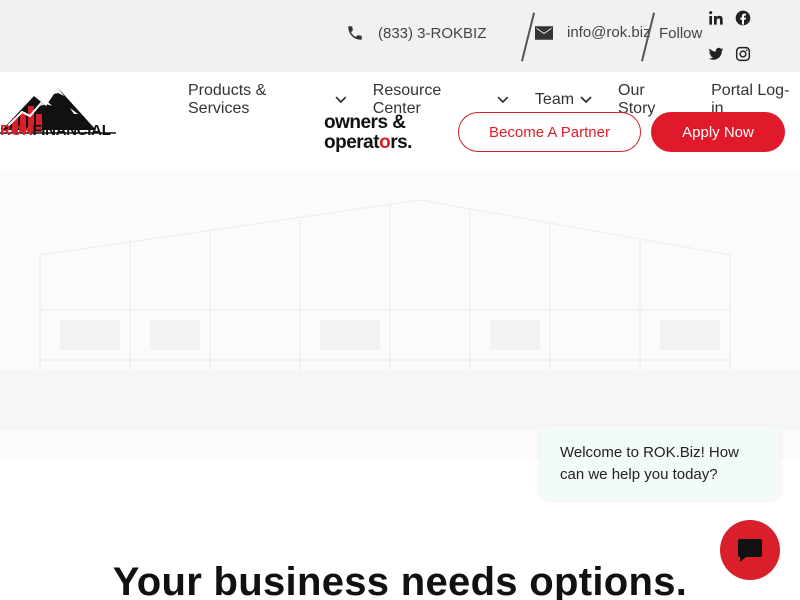 The width and height of the screenshot is (800, 600). What do you see at coordinates (554, 99) in the screenshot?
I see `nav-item-label: Team` at bounding box center [554, 99].